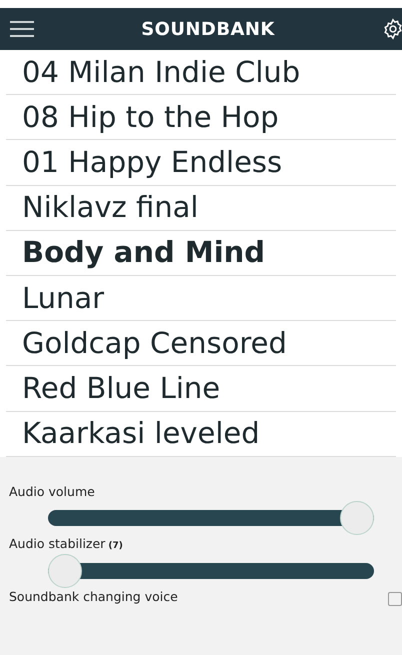 Image resolution: width=402 pixels, height=655 pixels. Describe the element at coordinates (392, 29) in the screenshot. I see `settings-icon` at that location.